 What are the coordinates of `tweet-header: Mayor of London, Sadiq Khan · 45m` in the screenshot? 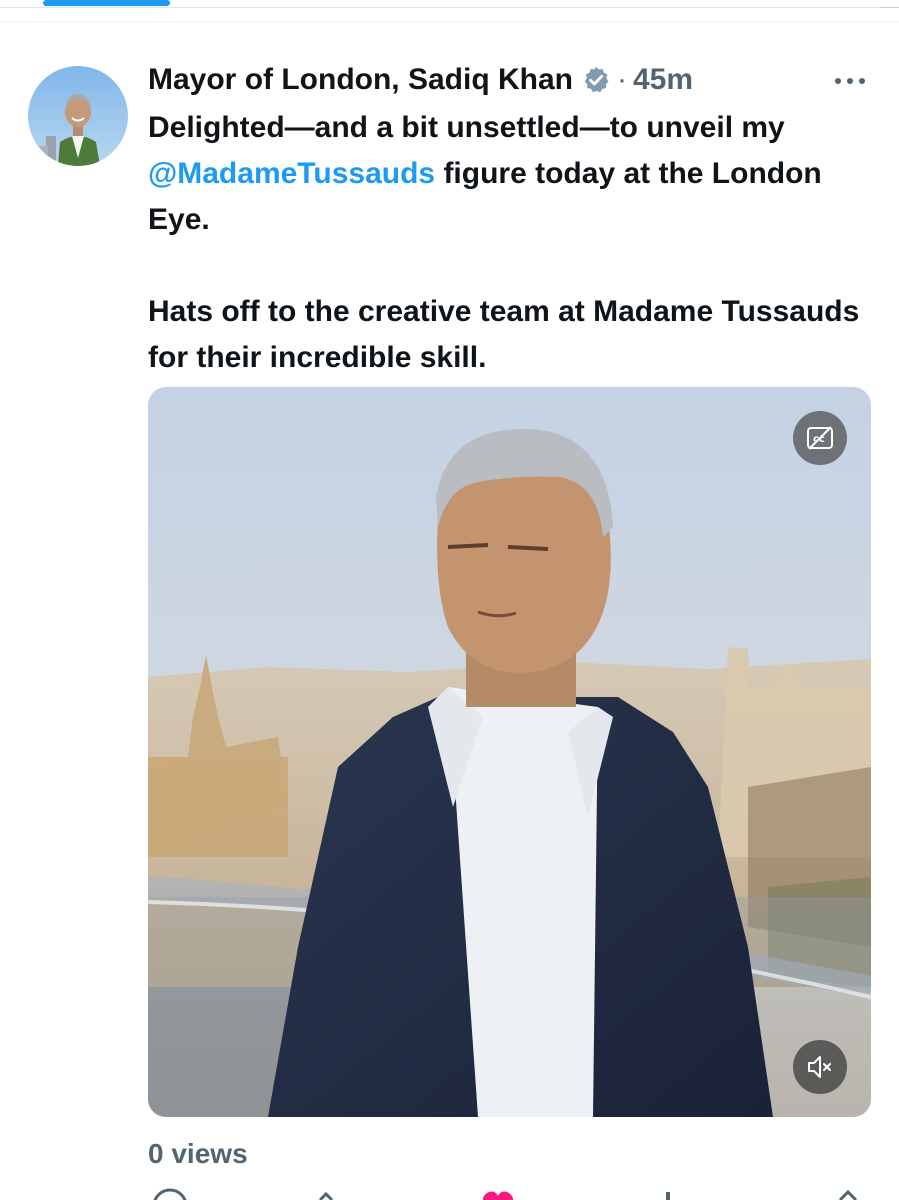 It's located at (420, 80).